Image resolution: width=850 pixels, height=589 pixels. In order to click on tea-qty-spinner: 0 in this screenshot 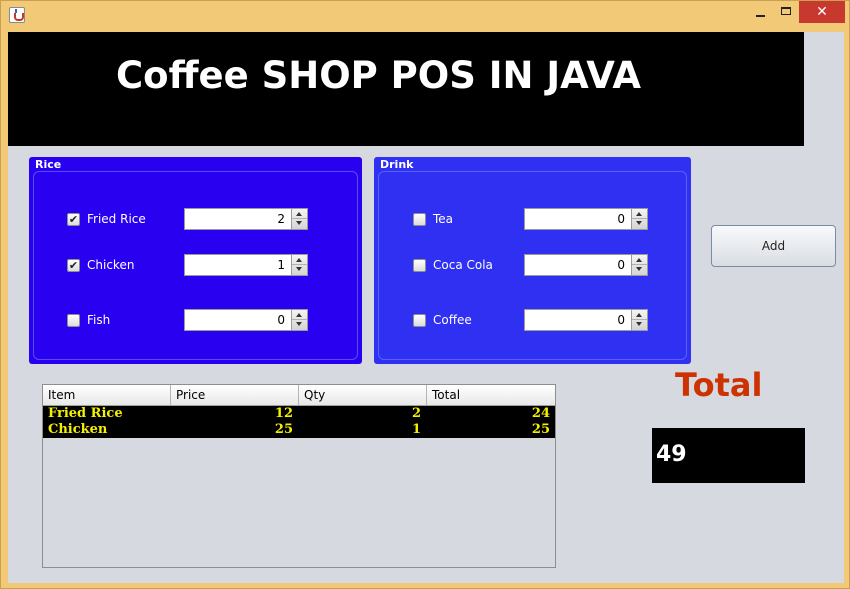, I will do `click(586, 219)`.